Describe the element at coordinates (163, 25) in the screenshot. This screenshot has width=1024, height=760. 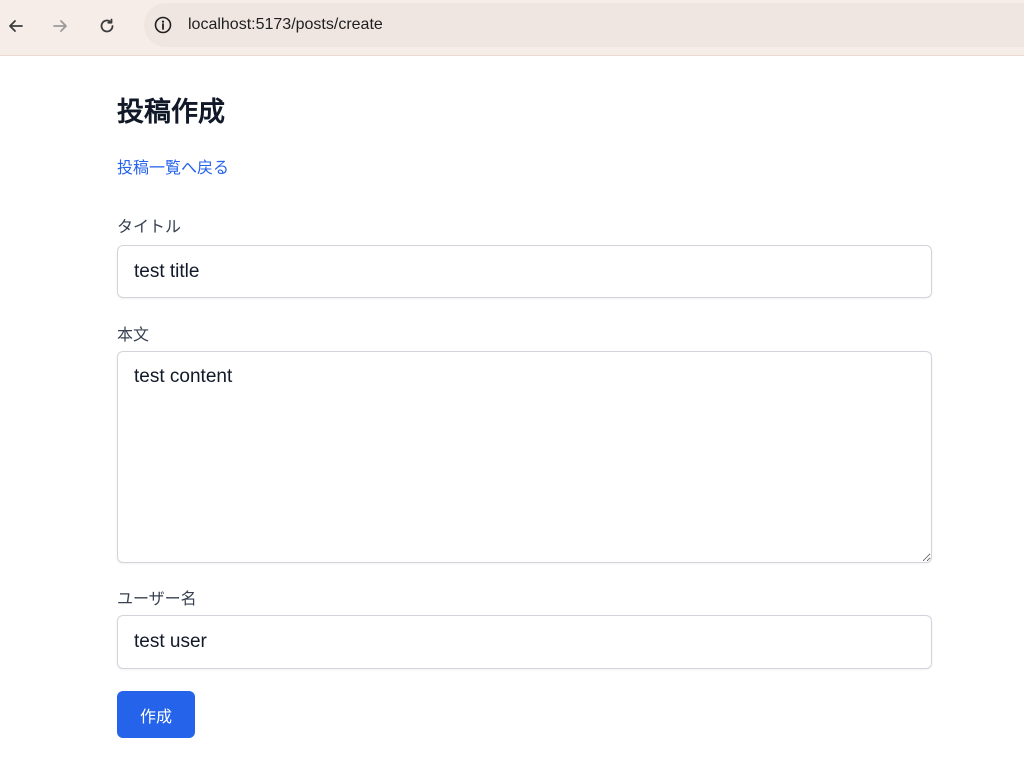
I see `info-icon` at that location.